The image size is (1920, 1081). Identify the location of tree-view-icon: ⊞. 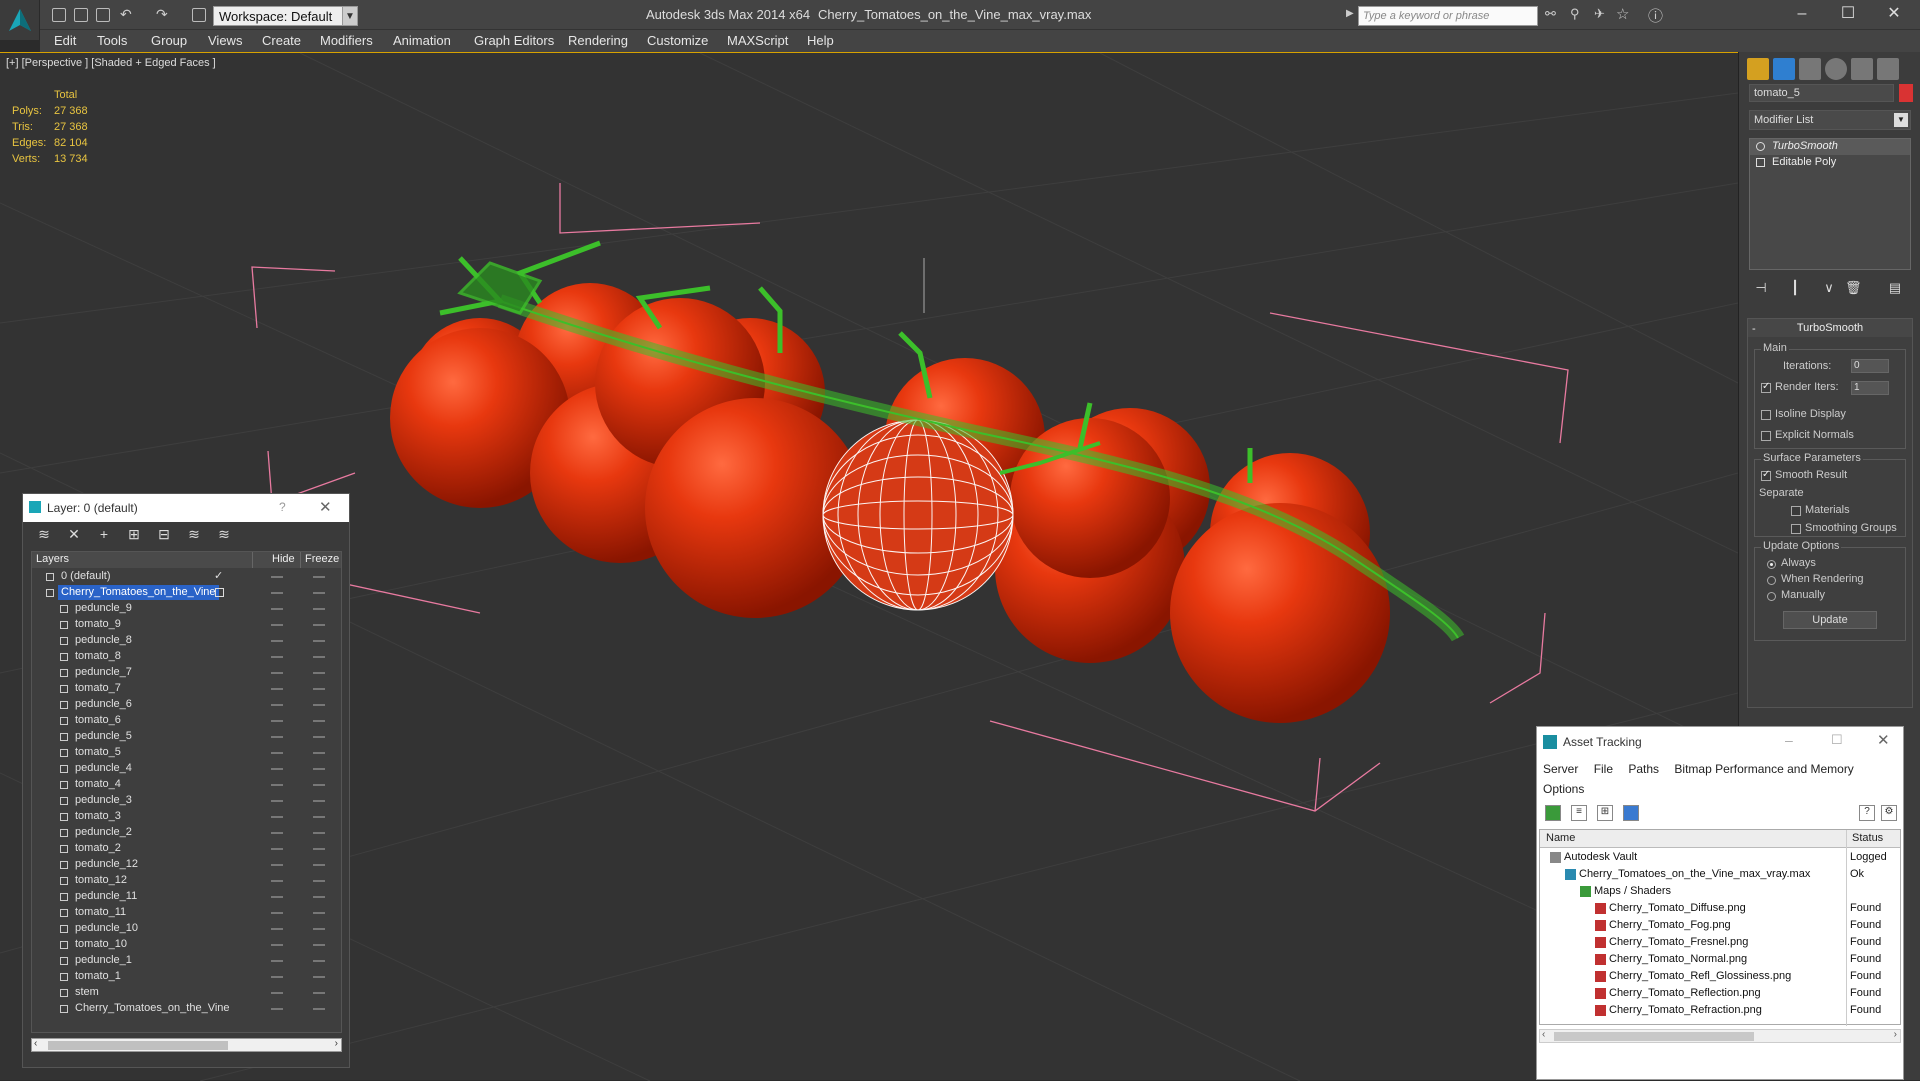
(1605, 813).